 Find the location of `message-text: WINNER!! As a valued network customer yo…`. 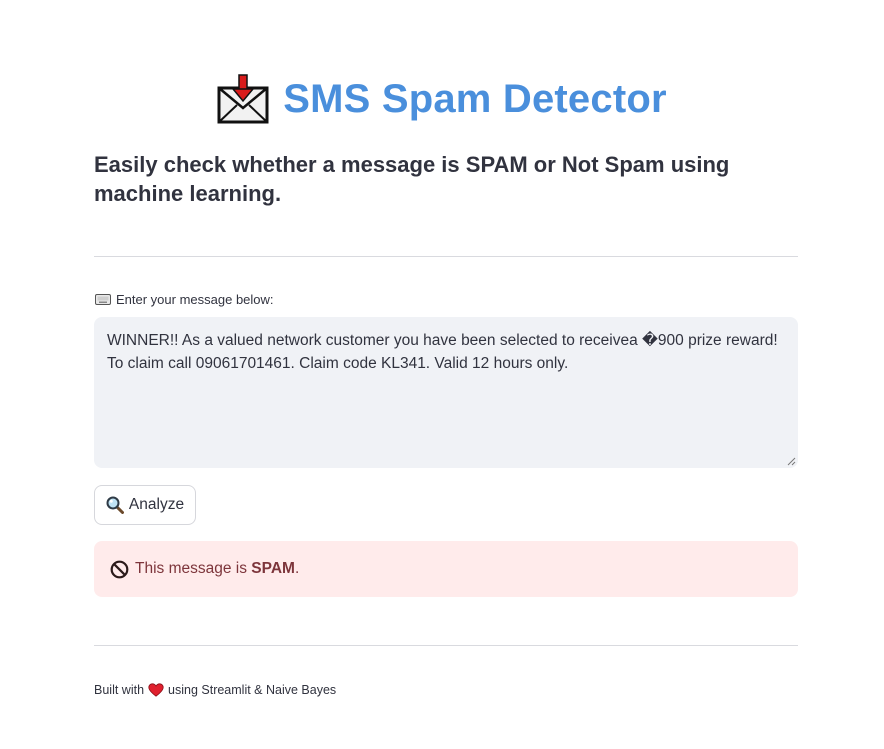

message-text: WINNER!! As a valued network customer yo… is located at coordinates (442, 352).